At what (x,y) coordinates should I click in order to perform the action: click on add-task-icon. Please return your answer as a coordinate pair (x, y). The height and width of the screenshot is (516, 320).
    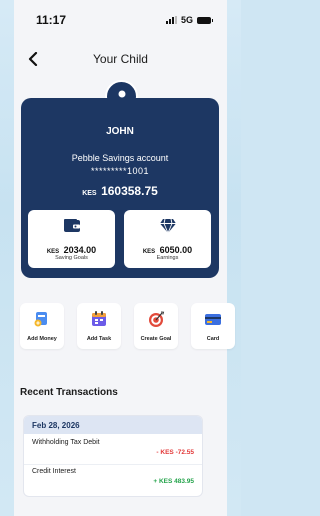
    Looking at the image, I should click on (99, 318).